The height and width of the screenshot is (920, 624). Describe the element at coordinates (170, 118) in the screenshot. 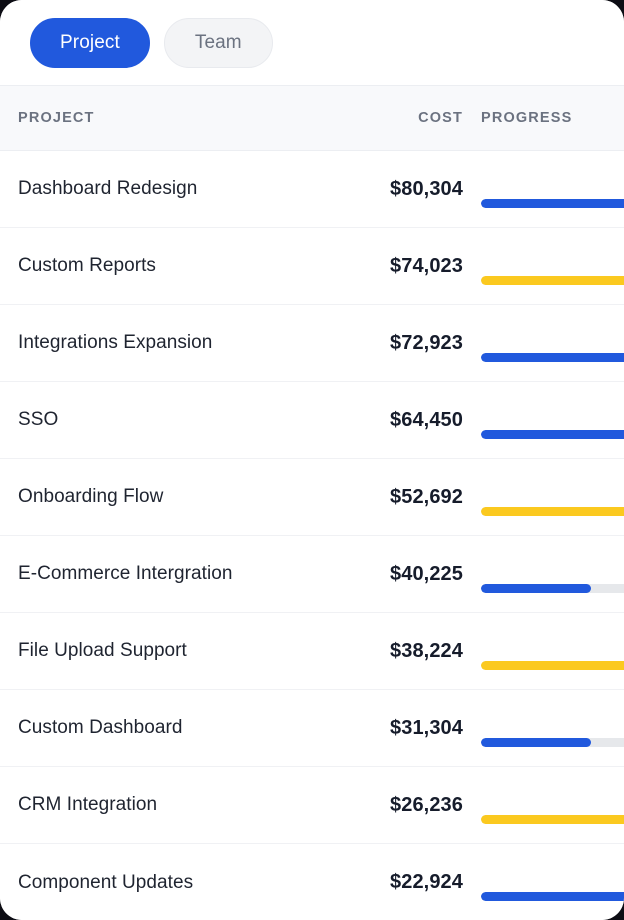

I see `column-header-project: PROJECT` at that location.